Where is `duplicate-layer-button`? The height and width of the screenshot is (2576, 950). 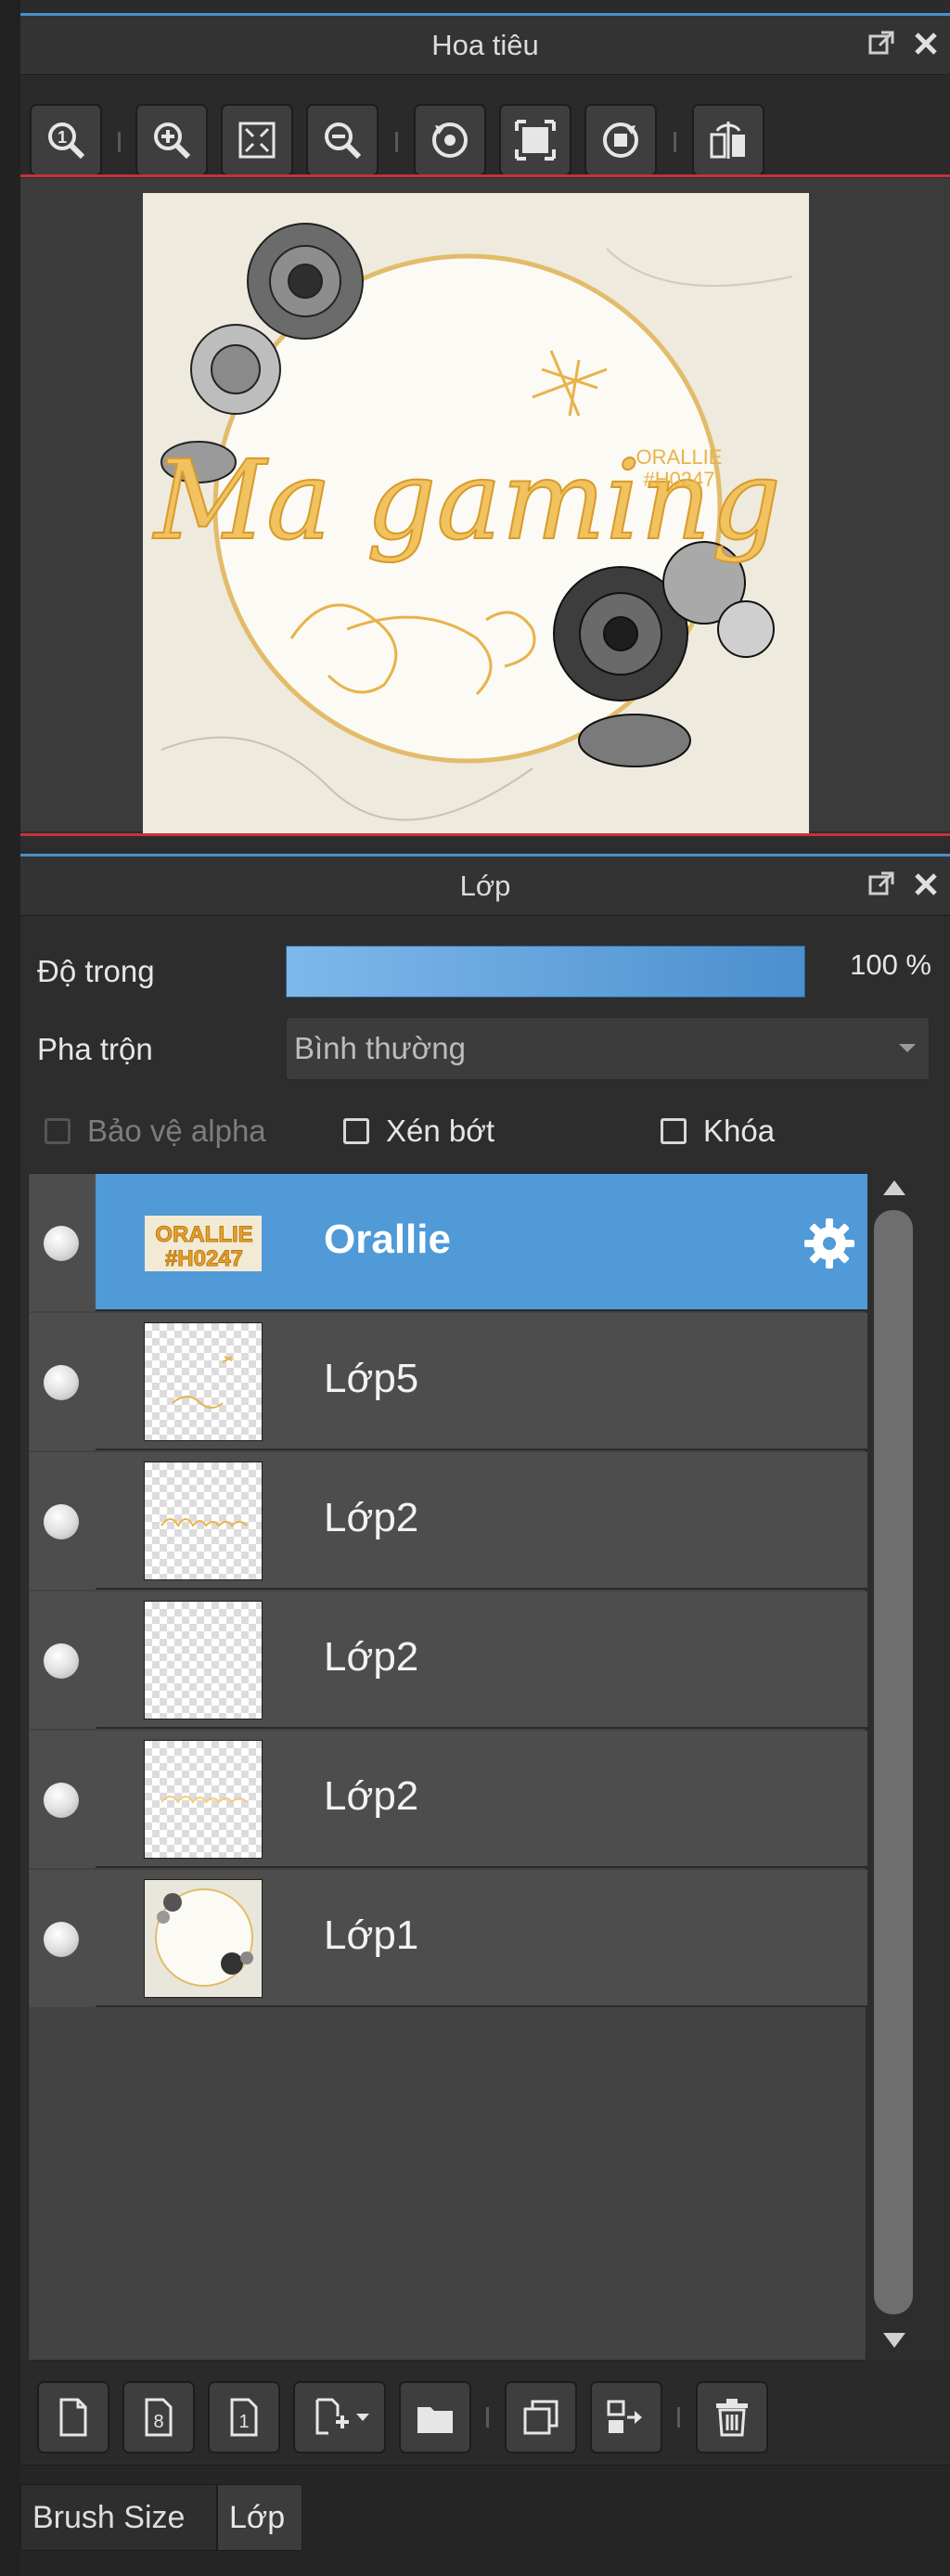
duplicate-layer-button is located at coordinates (541, 2417).